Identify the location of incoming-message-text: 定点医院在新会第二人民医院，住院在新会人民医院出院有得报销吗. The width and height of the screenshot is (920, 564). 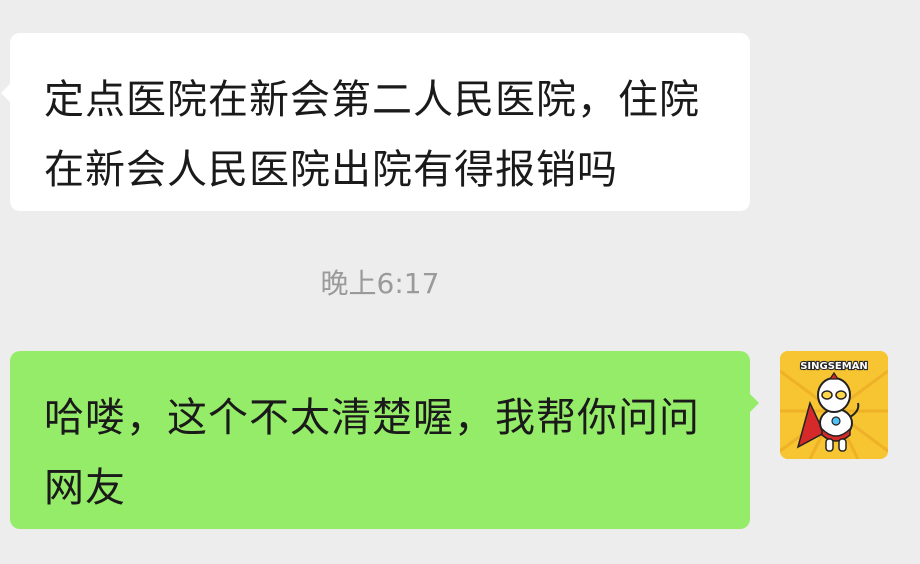
(372, 135).